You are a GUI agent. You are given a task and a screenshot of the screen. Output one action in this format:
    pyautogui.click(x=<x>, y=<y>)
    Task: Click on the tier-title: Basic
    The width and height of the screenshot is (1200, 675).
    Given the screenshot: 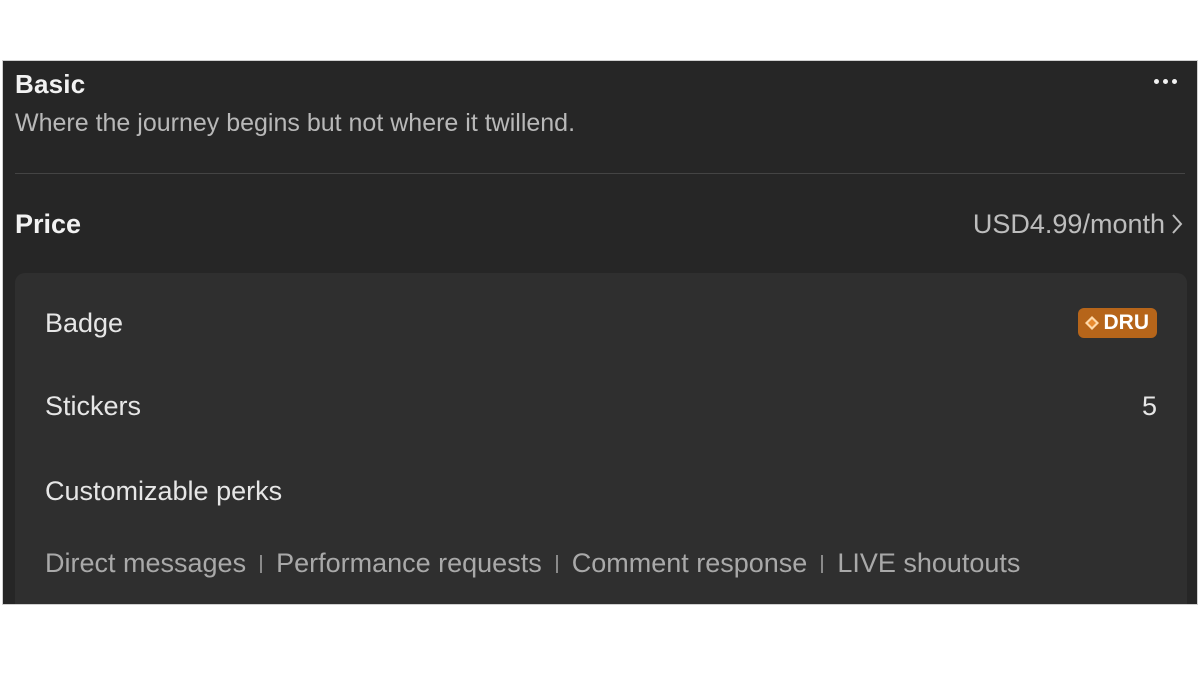 What is the action you would take?
    pyautogui.click(x=50, y=84)
    